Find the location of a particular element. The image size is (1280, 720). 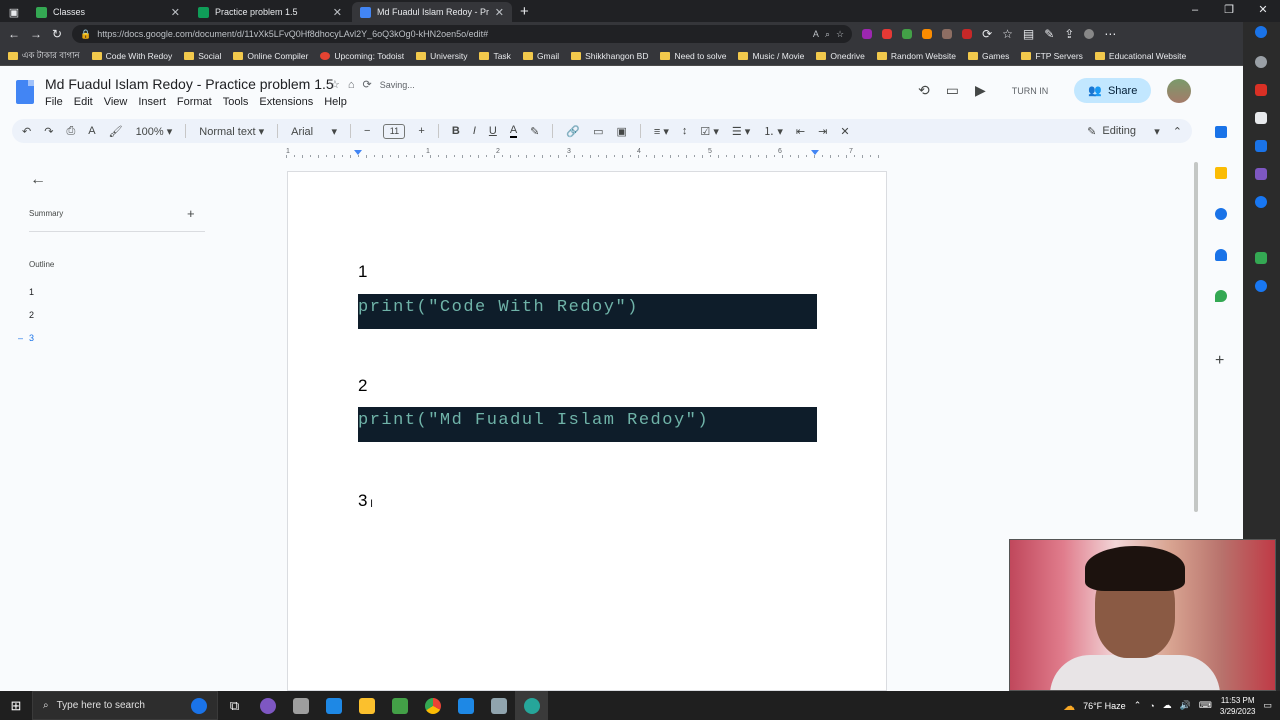

right-indent-marker is located at coordinates (815, 152).